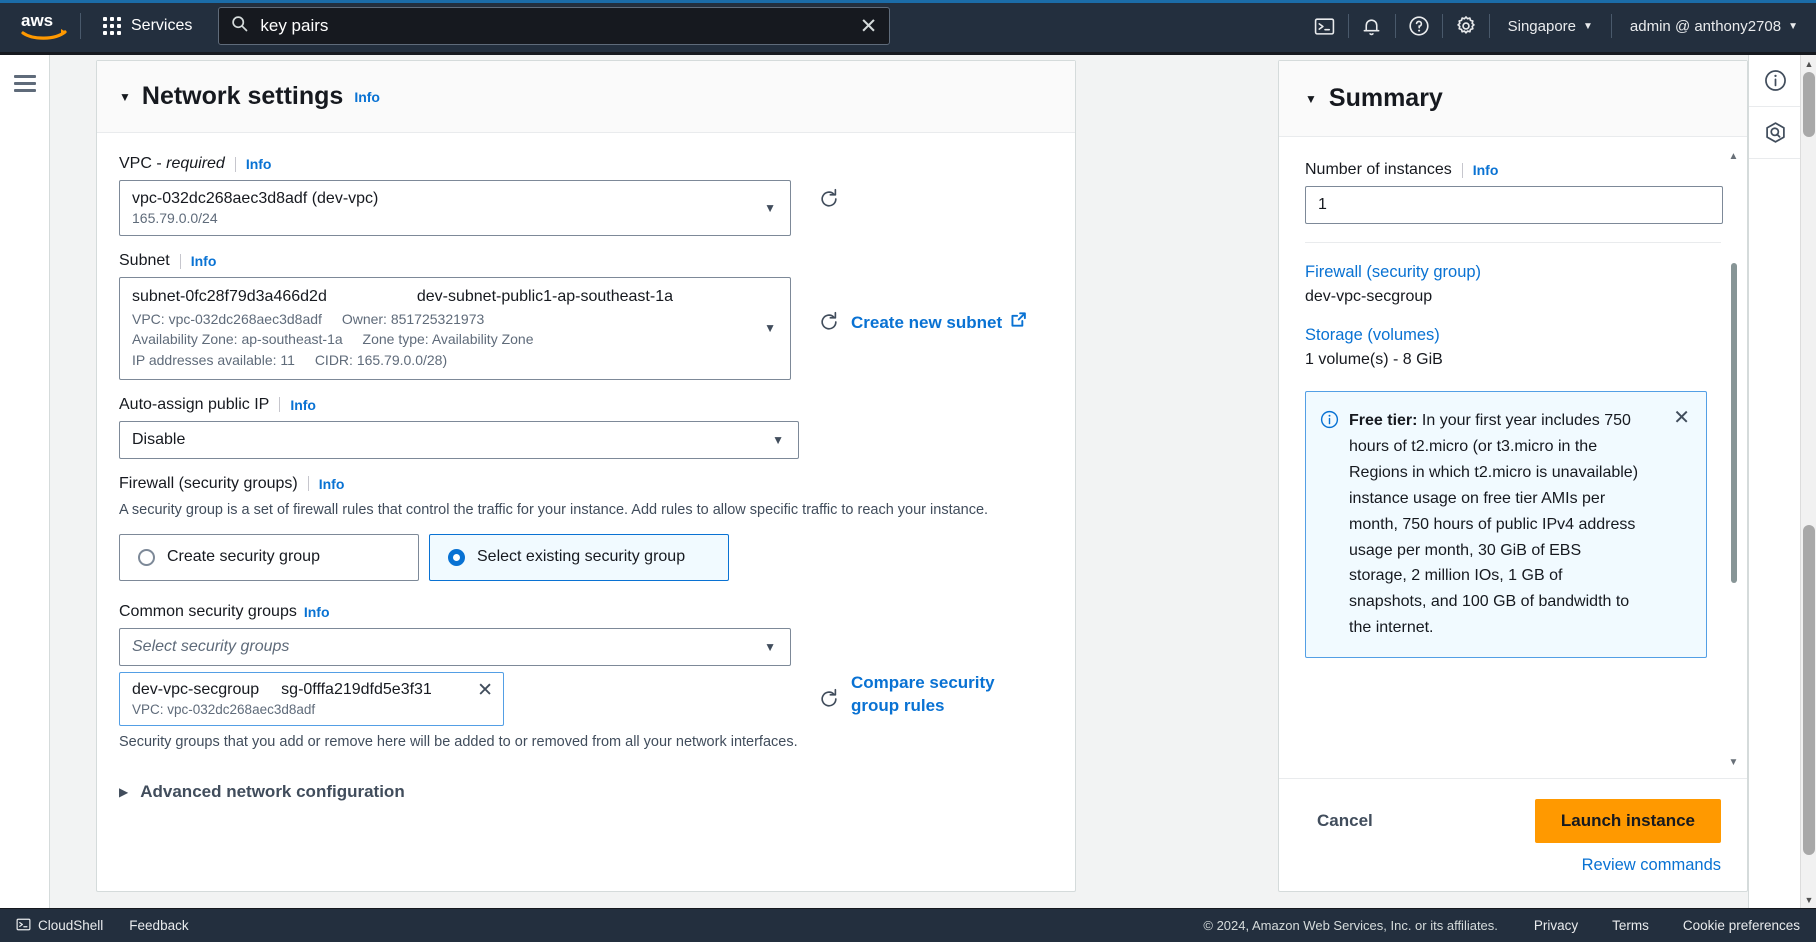 The height and width of the screenshot is (942, 1816). I want to click on aws-q-assistant-icon, so click(1775, 133).